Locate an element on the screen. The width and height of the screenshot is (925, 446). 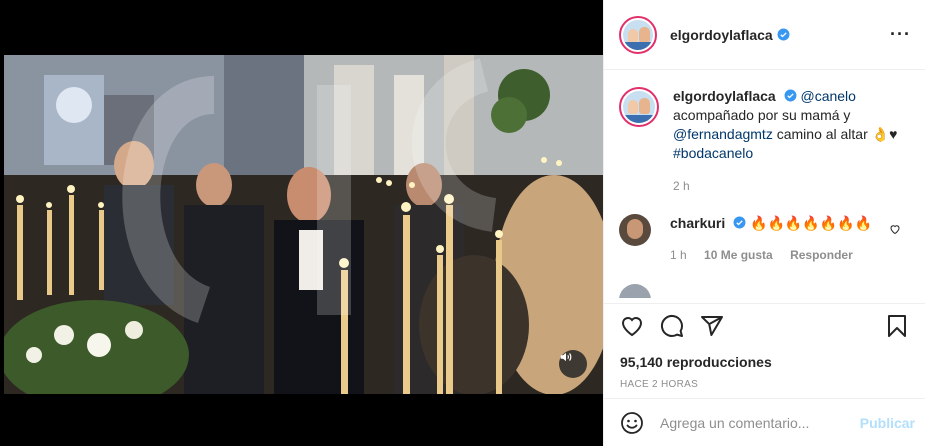
emoji-smiley-icon is located at coordinates (632, 422).